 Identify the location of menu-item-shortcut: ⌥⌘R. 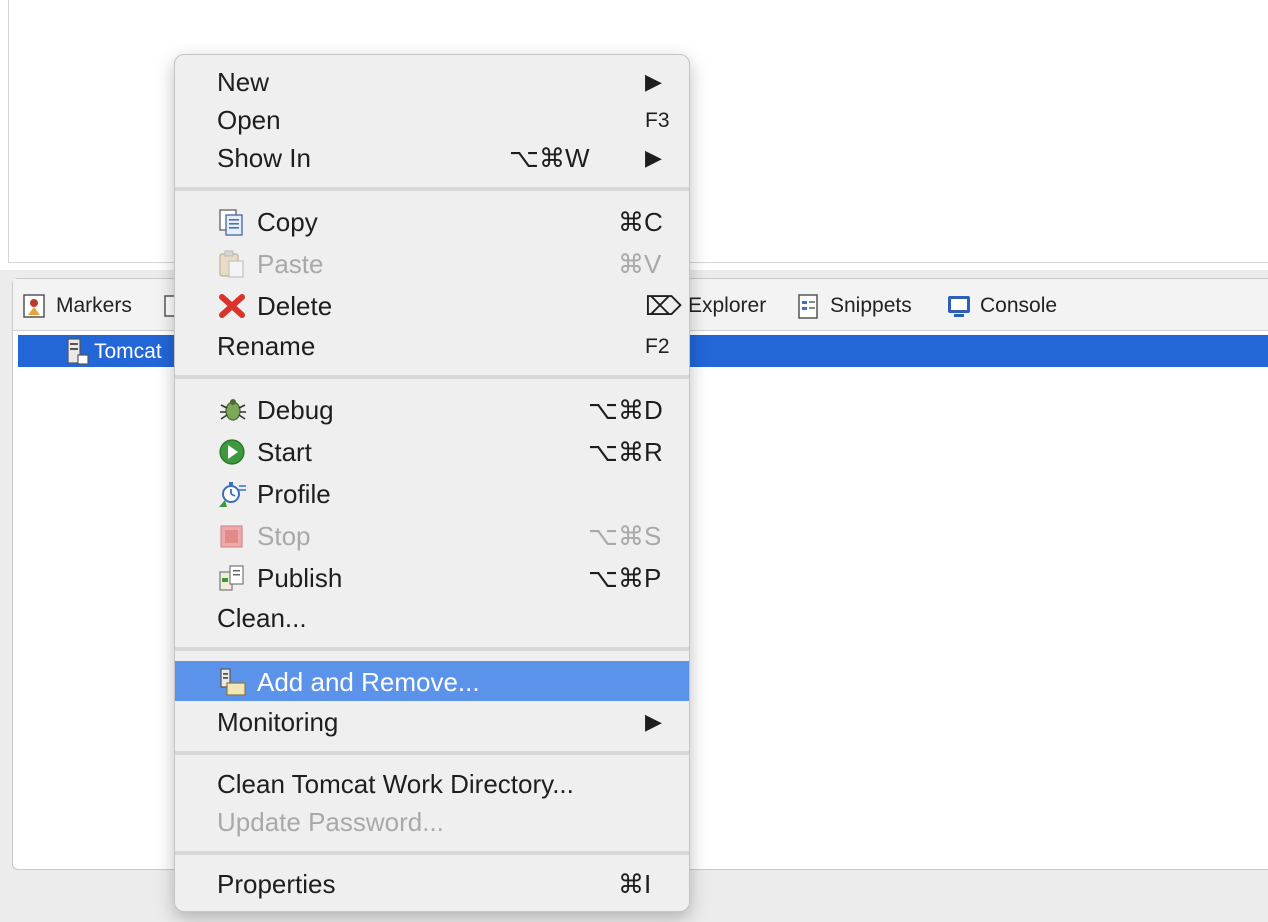
(625, 452).